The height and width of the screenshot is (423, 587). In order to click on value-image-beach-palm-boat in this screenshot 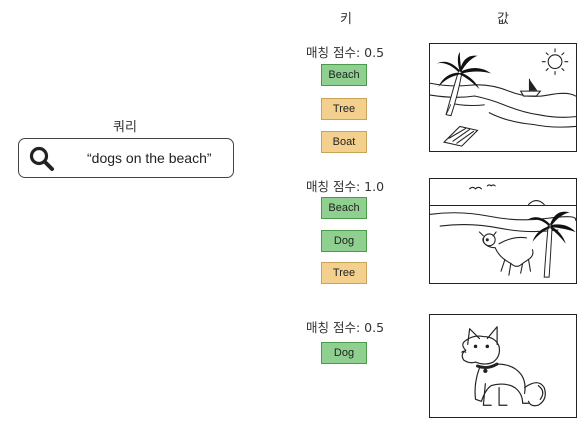, I will do `click(503, 97)`.